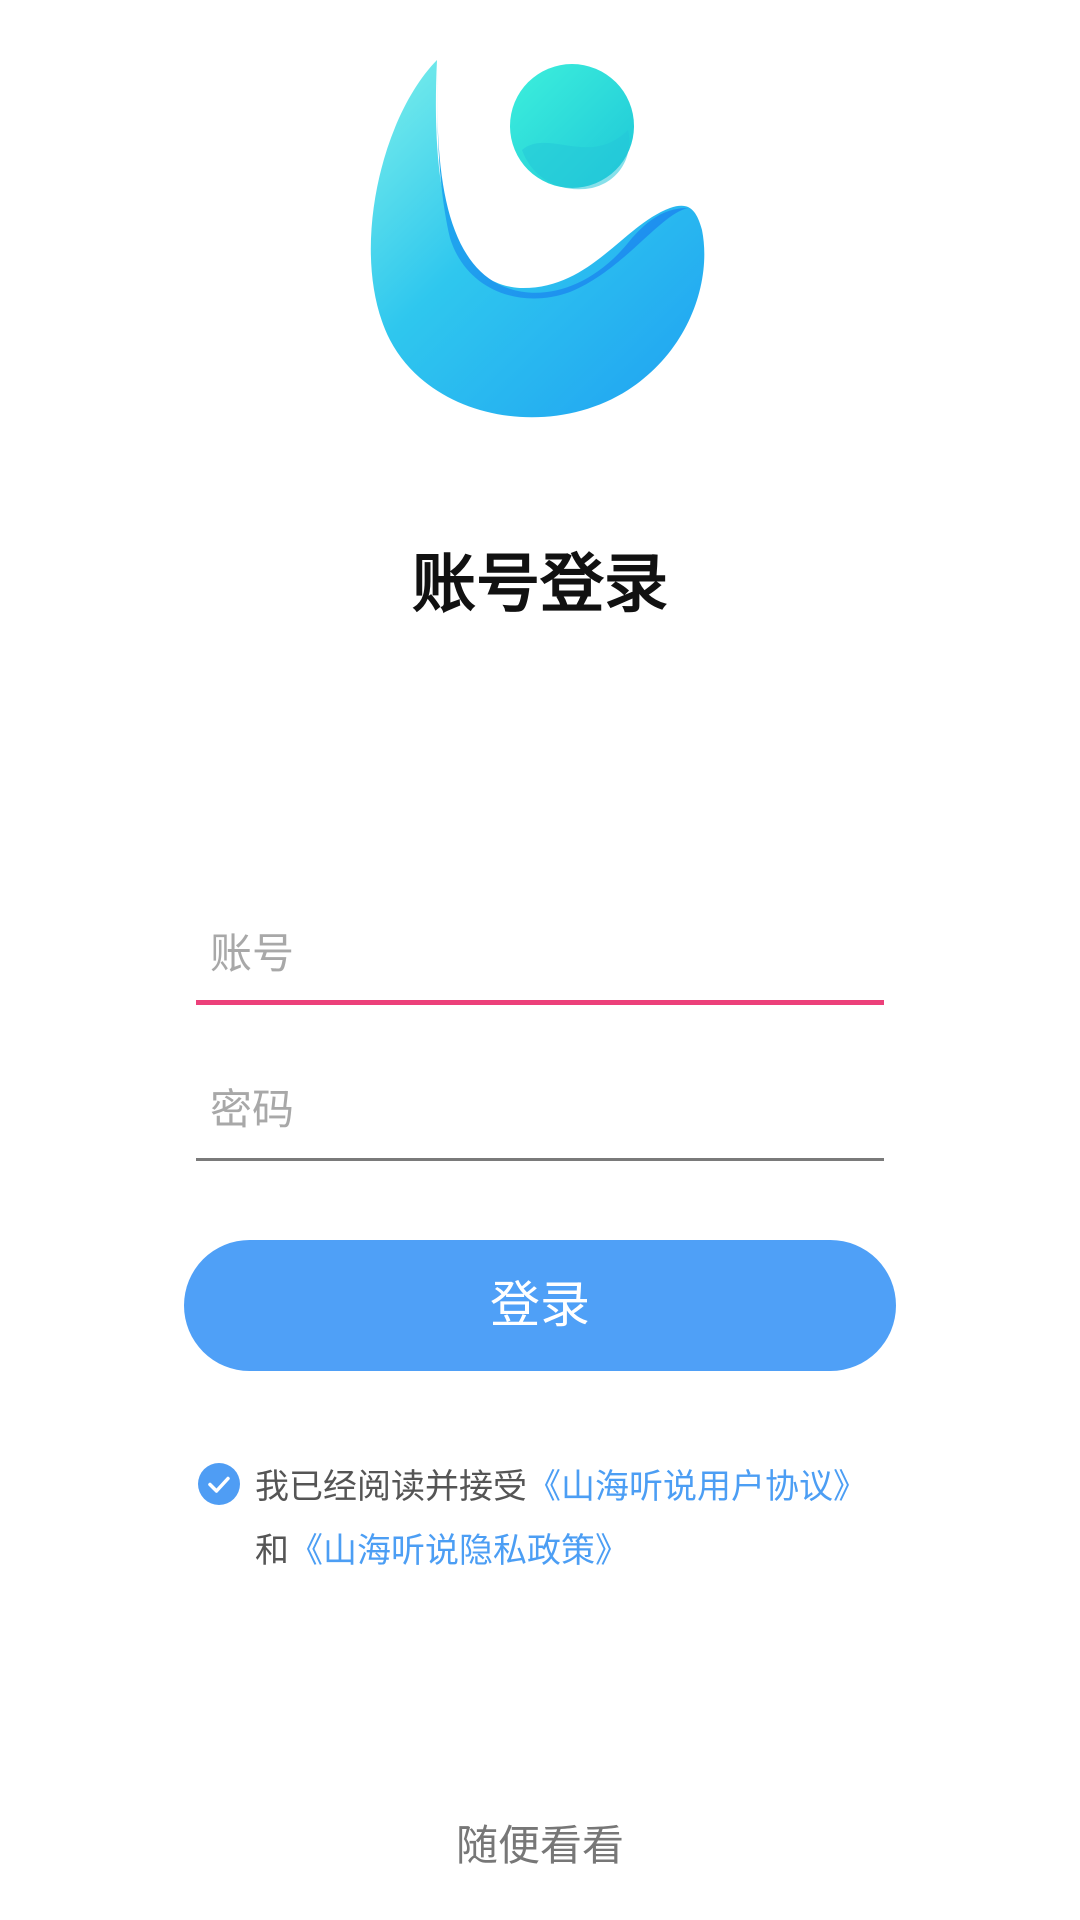  What do you see at coordinates (391, 1487) in the screenshot?
I see `agreement-prefix: 我已经阅读并接受` at bounding box center [391, 1487].